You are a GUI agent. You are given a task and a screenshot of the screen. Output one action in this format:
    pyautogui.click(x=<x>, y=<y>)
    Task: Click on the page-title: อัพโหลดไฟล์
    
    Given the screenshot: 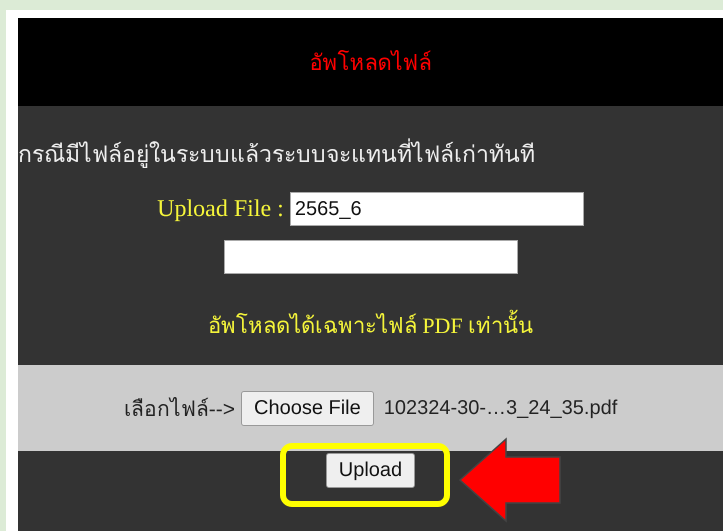 What is the action you would take?
    pyautogui.click(x=371, y=63)
    